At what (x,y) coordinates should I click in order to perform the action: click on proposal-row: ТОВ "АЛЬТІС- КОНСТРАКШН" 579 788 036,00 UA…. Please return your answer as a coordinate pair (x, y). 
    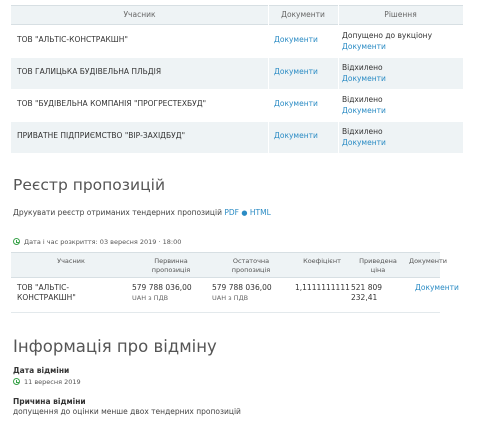
    Looking at the image, I should click on (235, 296).